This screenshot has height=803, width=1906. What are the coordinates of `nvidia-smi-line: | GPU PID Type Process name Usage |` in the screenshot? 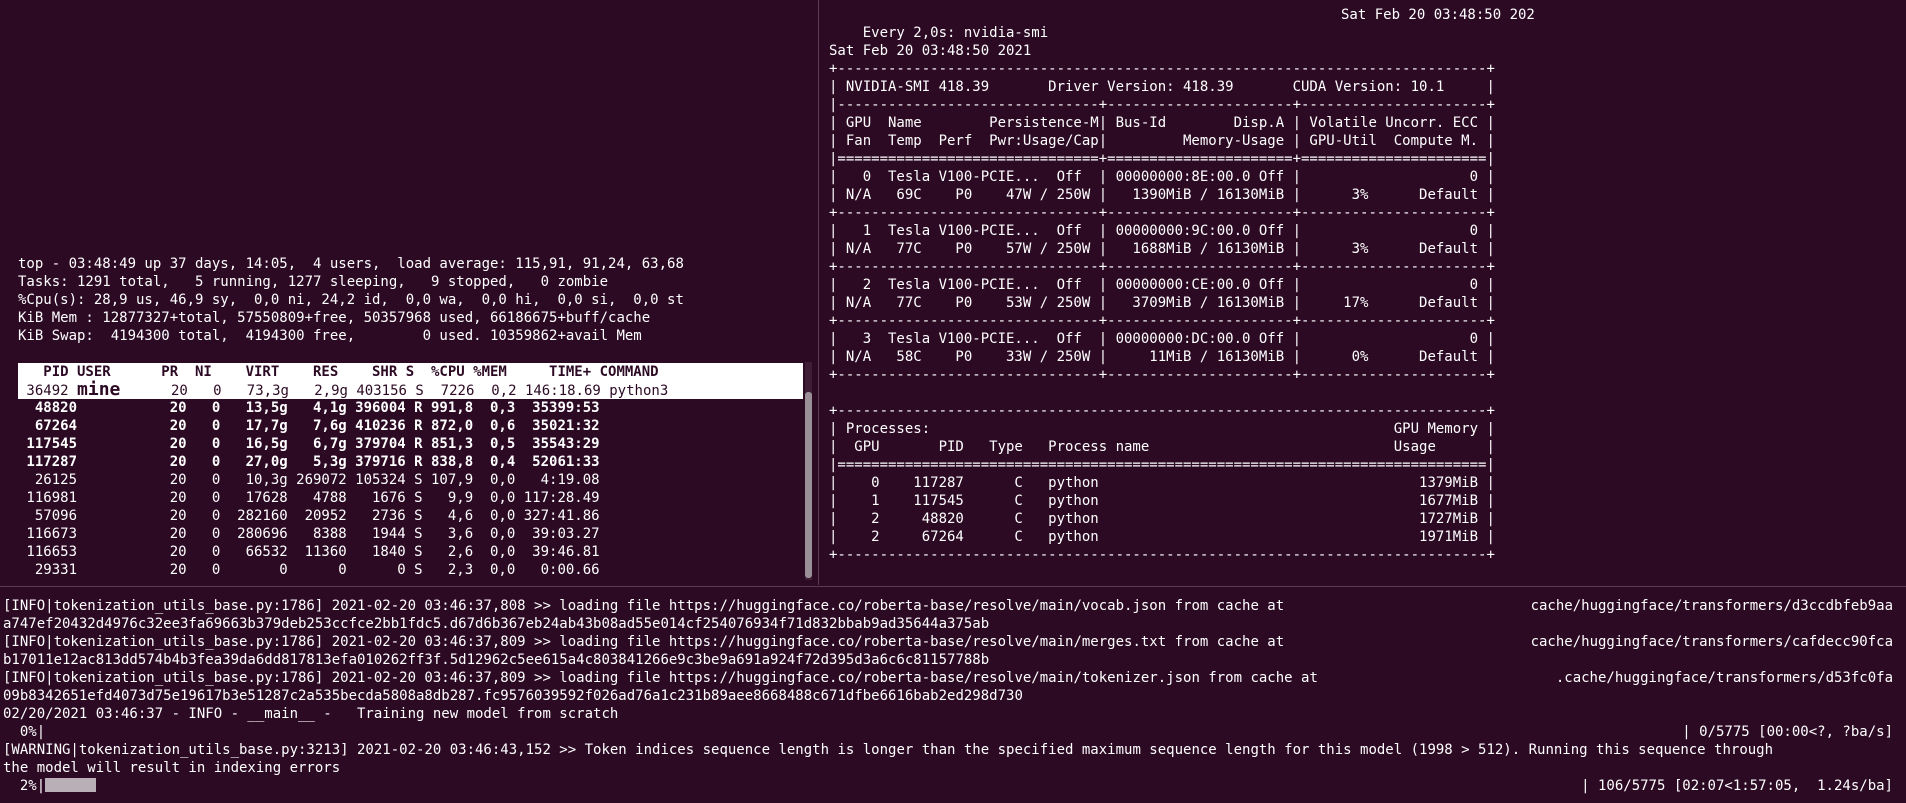 It's located at (1162, 447).